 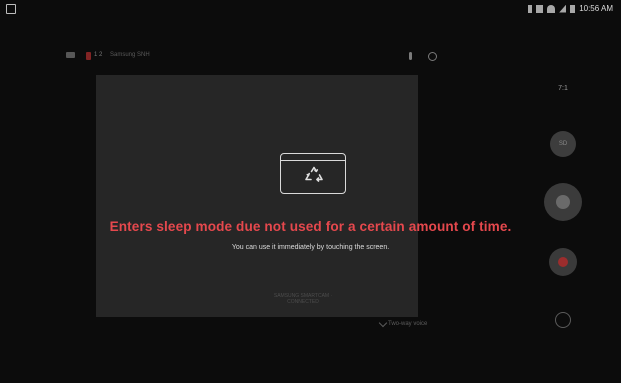 I want to click on record-icon, so click(x=563, y=262).